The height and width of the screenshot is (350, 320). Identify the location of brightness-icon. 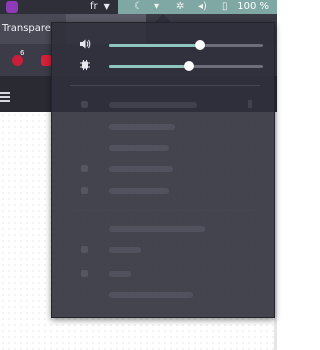
(85, 65).